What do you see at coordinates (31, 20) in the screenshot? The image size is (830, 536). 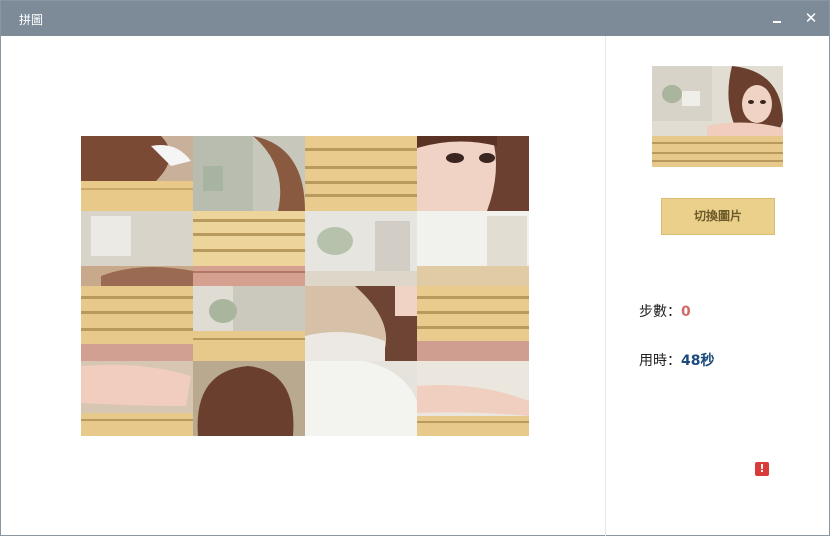 I see `window-title: 拼圖` at bounding box center [31, 20].